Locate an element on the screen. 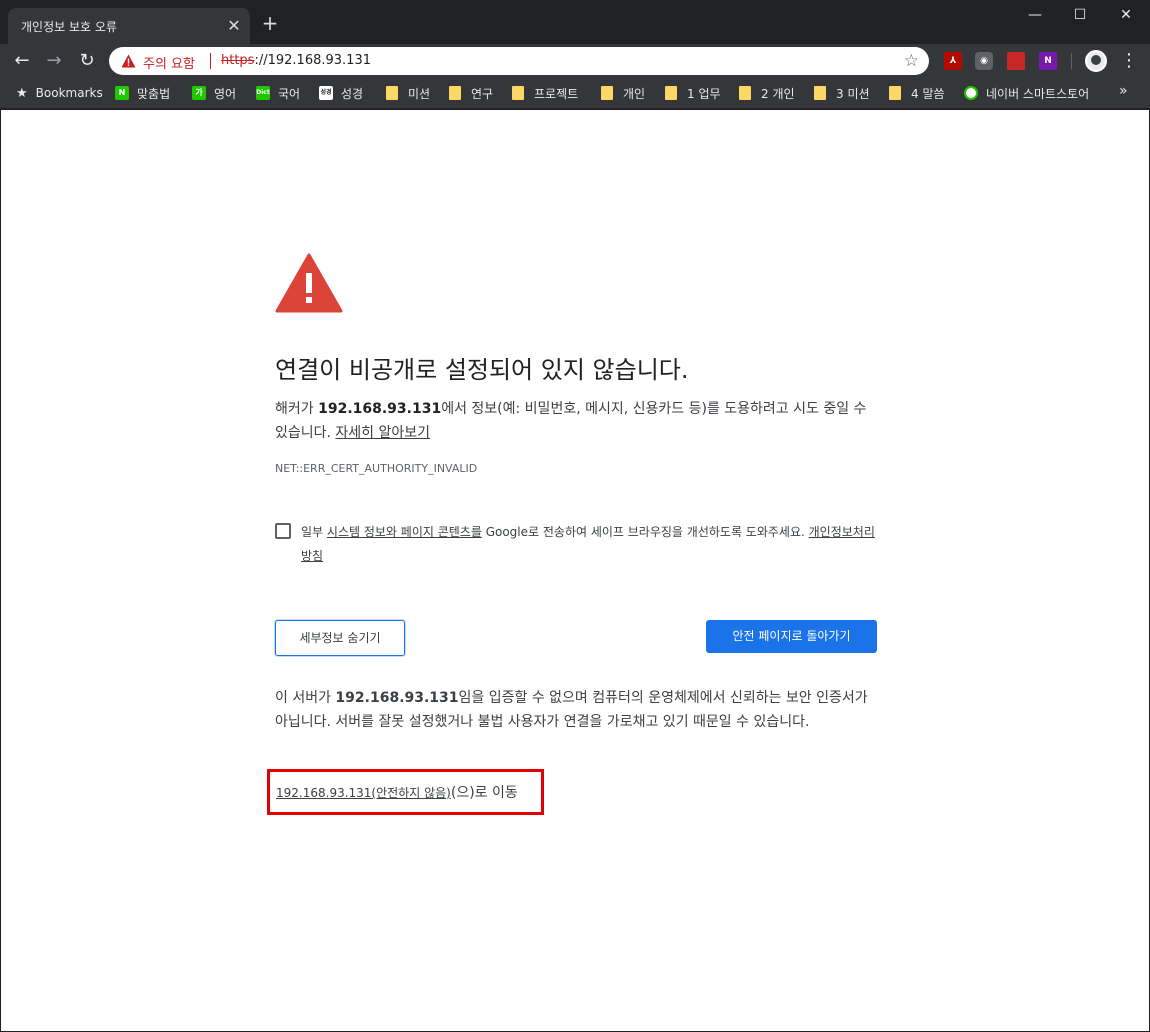 The image size is (1150, 1032). bookmark-label: 프로젝트 is located at coordinates (556, 93).